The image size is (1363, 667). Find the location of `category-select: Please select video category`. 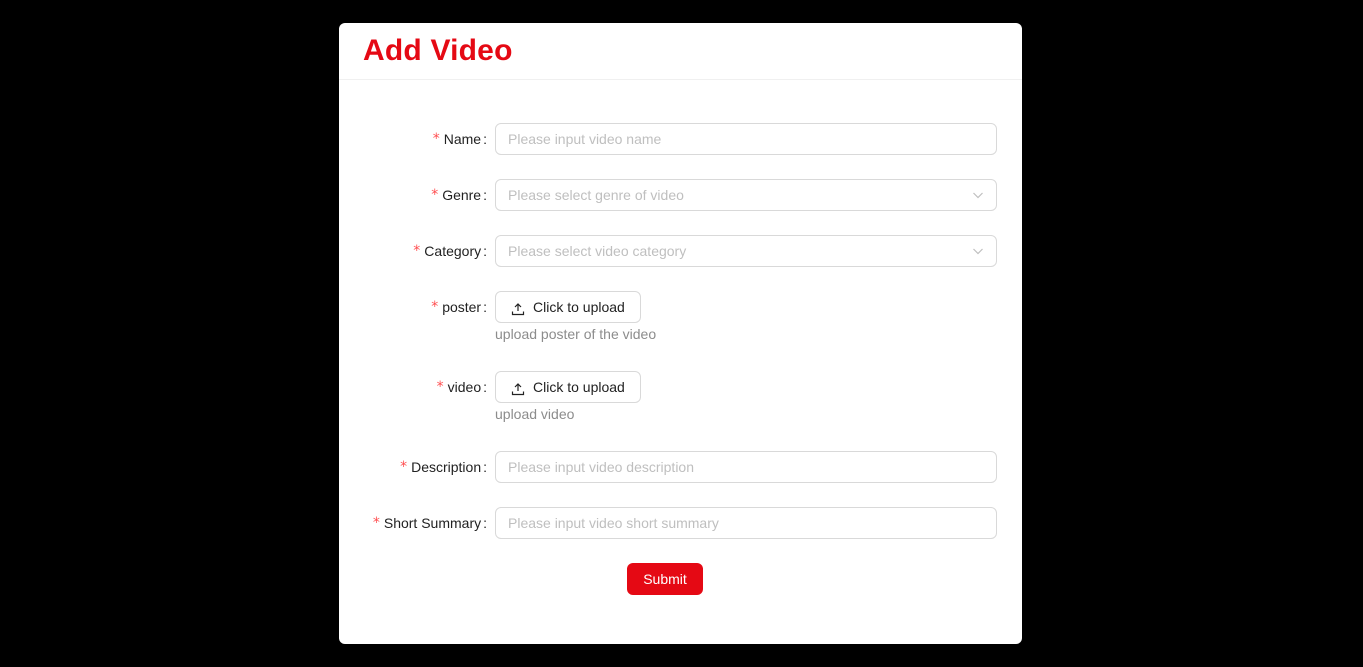

category-select: Please select video category is located at coordinates (746, 251).